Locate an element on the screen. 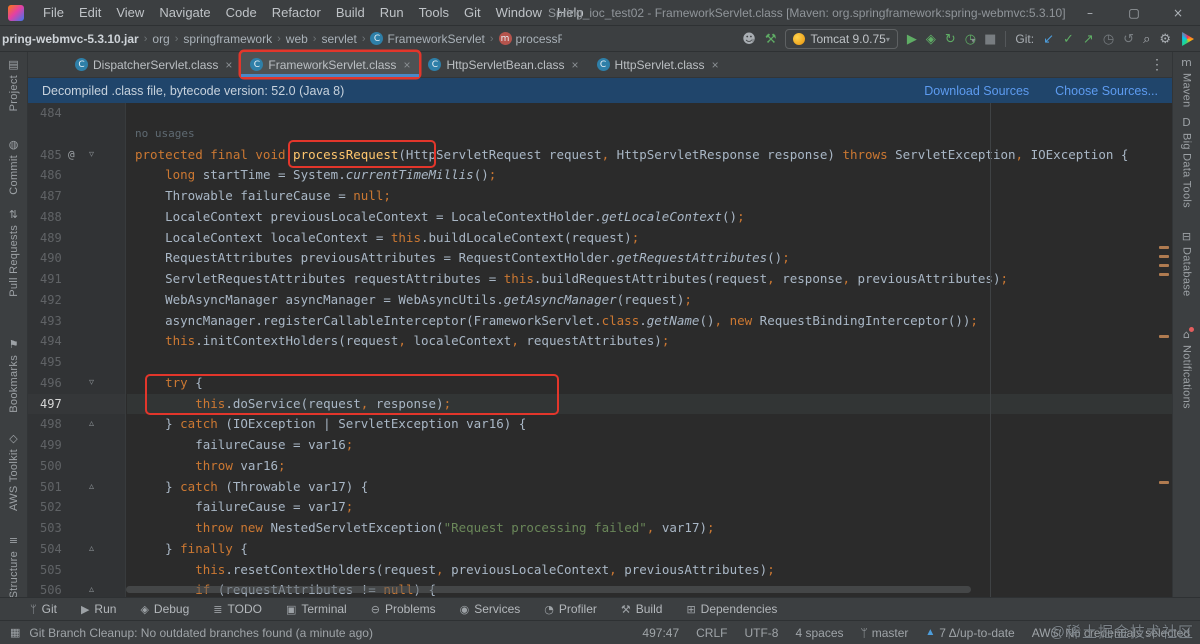 Image resolution: width=1200 pixels, height=644 pixels. breadcrumb-label: springframework is located at coordinates (228, 38).